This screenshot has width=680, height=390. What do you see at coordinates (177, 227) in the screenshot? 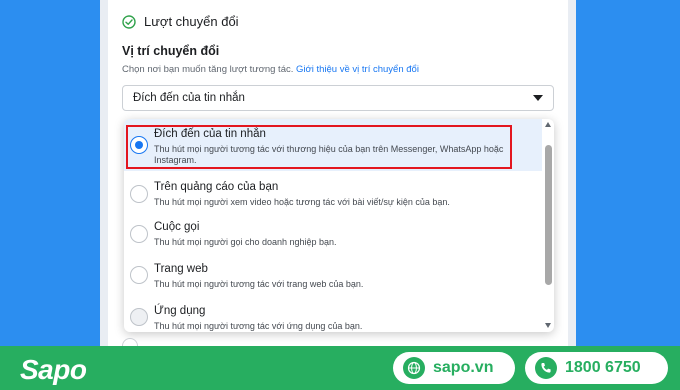
I see `option-title: Cuộc gọi` at bounding box center [177, 227].